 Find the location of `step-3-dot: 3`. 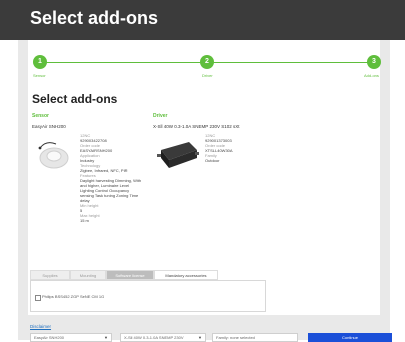

step-3-dot: 3 is located at coordinates (374, 62).